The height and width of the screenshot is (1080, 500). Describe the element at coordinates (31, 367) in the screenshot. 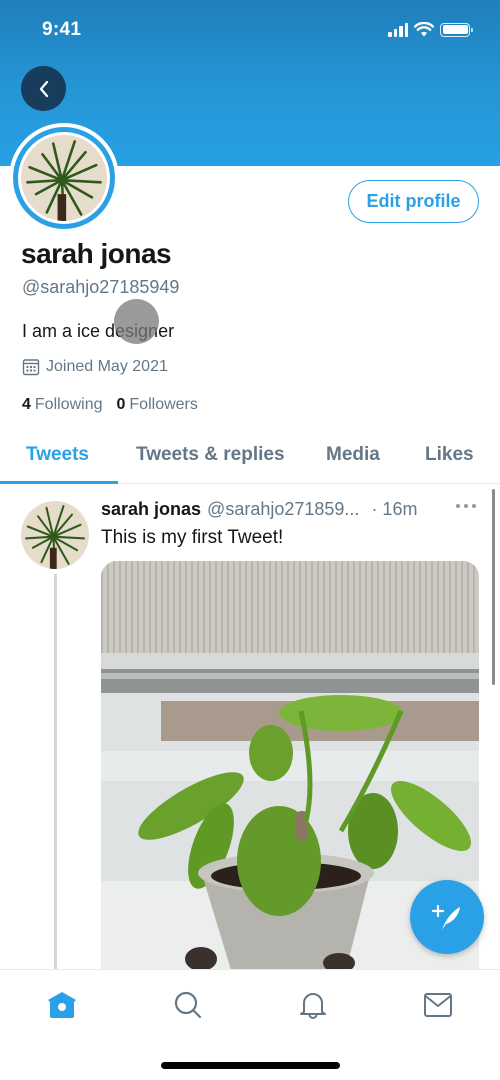

I see `calendar-icon` at that location.